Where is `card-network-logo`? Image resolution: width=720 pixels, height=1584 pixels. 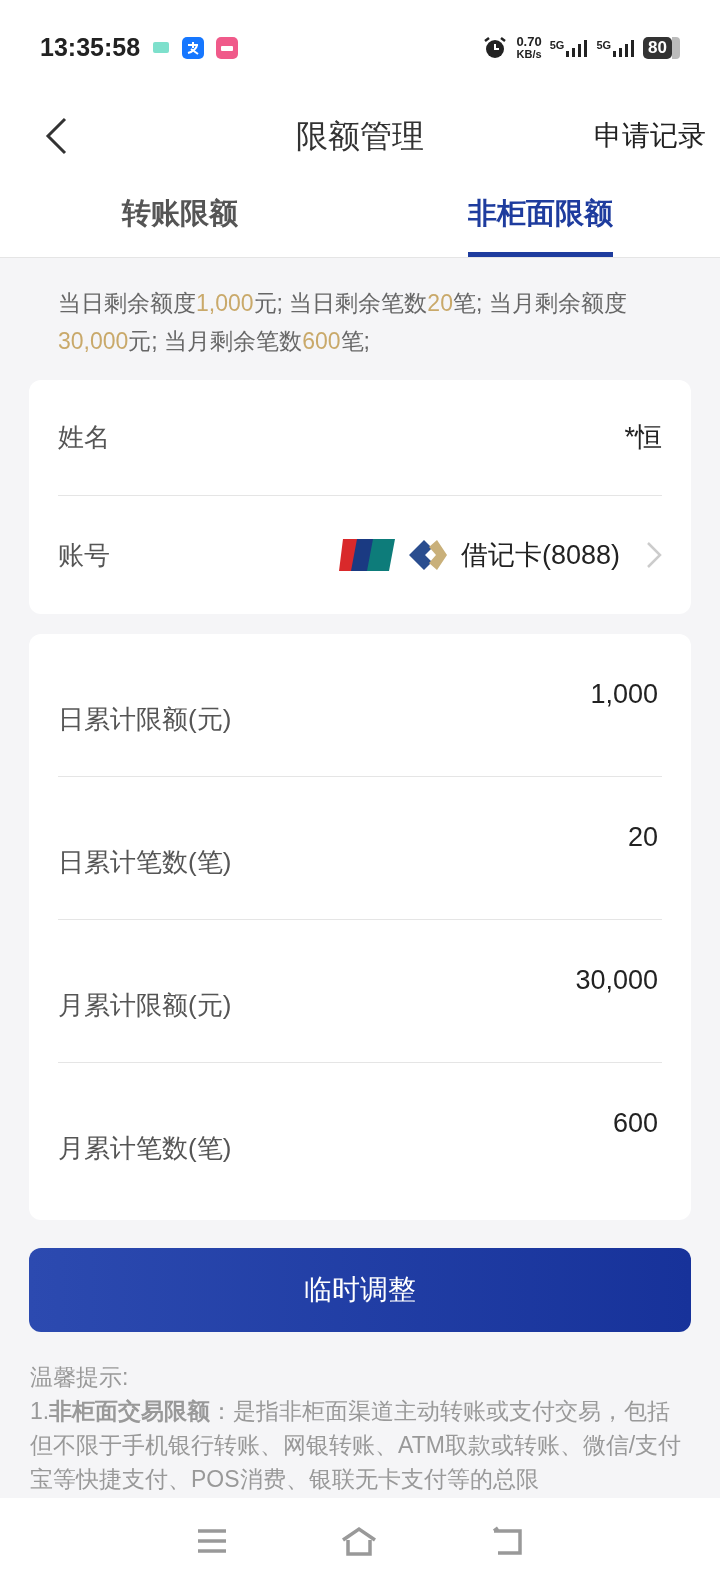 card-network-logo is located at coordinates (366, 555).